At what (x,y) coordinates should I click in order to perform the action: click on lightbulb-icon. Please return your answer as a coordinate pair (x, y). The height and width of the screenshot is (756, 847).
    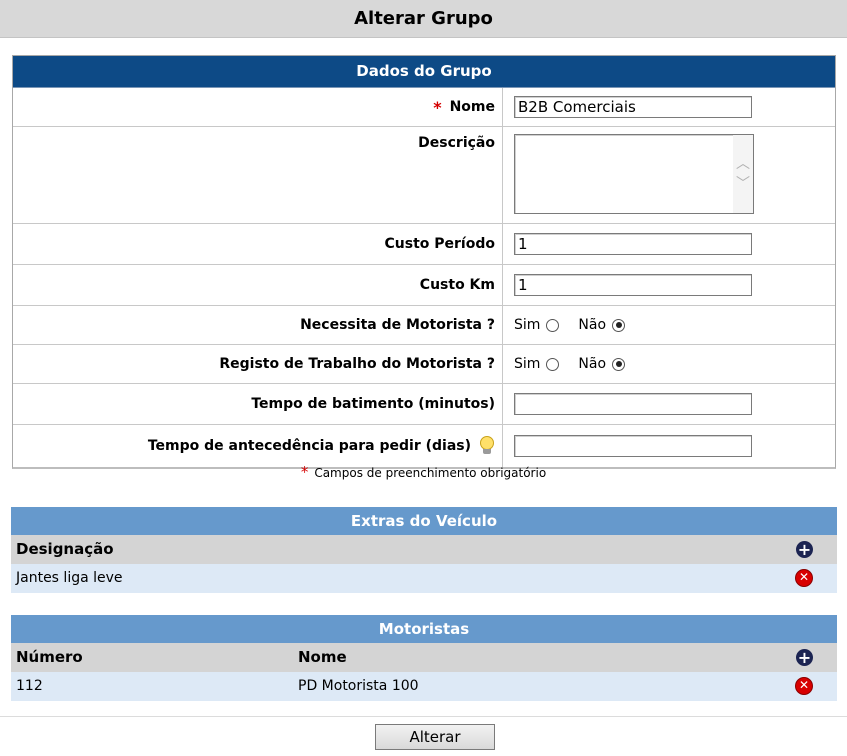
    Looking at the image, I should click on (487, 446).